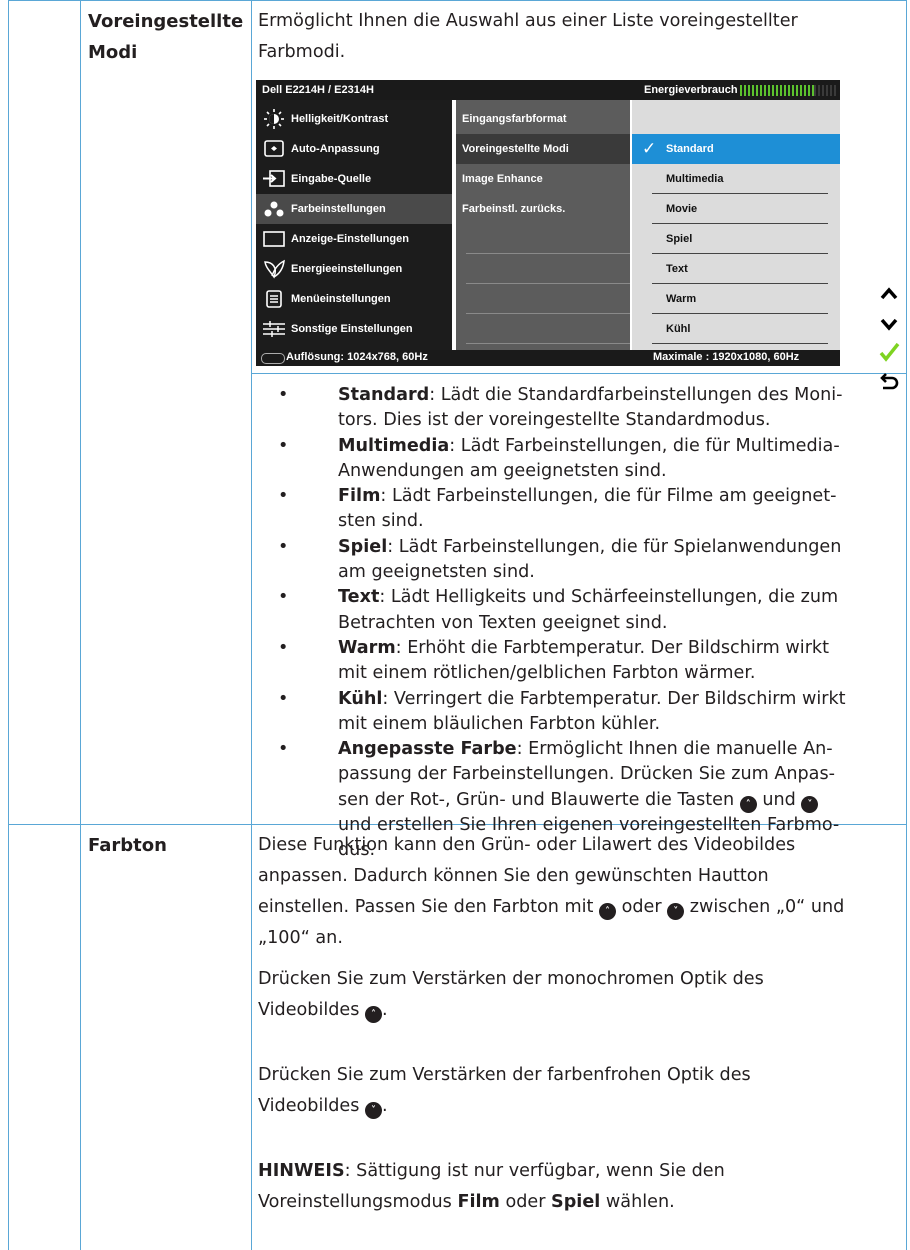  What do you see at coordinates (354, 299) in the screenshot?
I see `osd-menu-item: Menüeinstellungen` at bounding box center [354, 299].